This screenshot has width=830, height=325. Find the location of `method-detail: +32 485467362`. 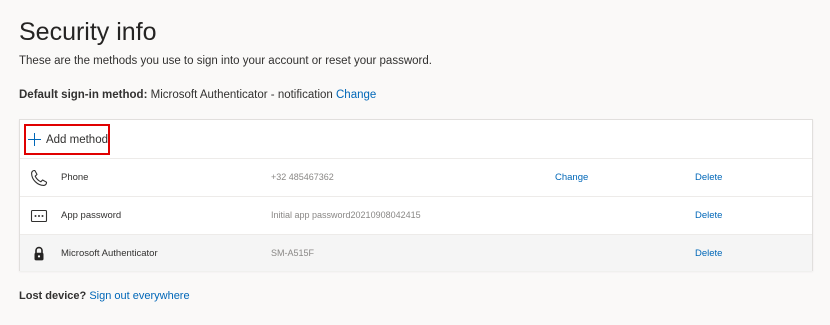

method-detail: +32 485467362 is located at coordinates (302, 177).